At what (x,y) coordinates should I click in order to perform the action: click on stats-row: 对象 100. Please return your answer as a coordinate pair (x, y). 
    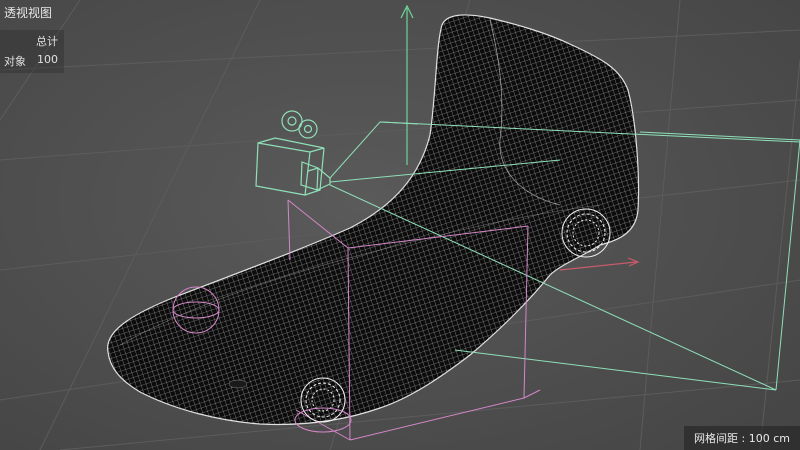
    Looking at the image, I should click on (32, 61).